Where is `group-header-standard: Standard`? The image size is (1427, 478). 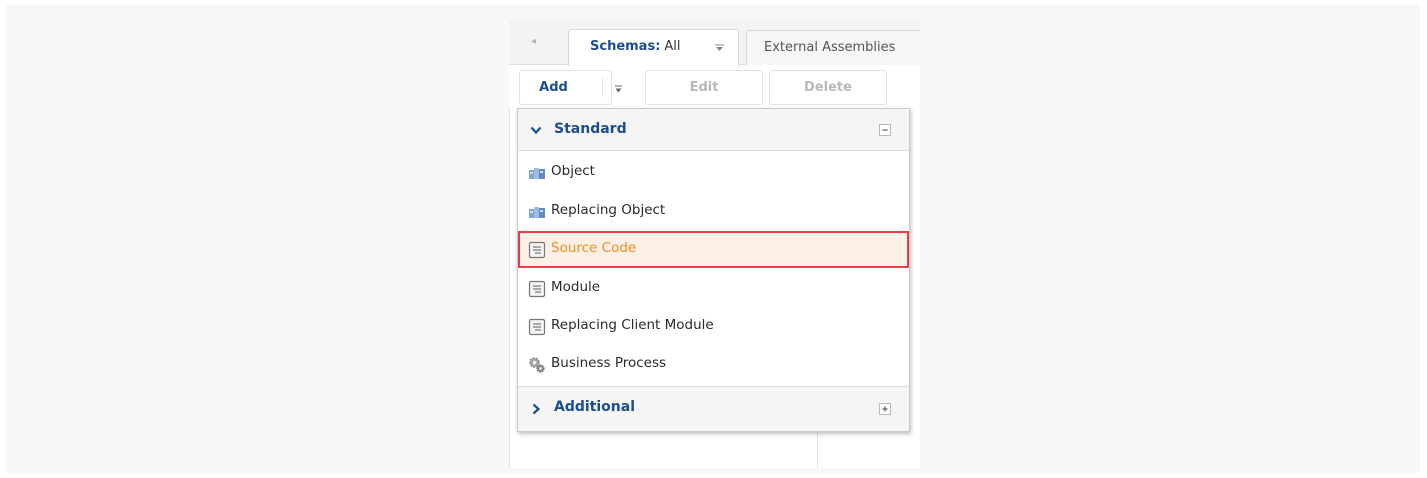
group-header-standard: Standard is located at coordinates (713, 130).